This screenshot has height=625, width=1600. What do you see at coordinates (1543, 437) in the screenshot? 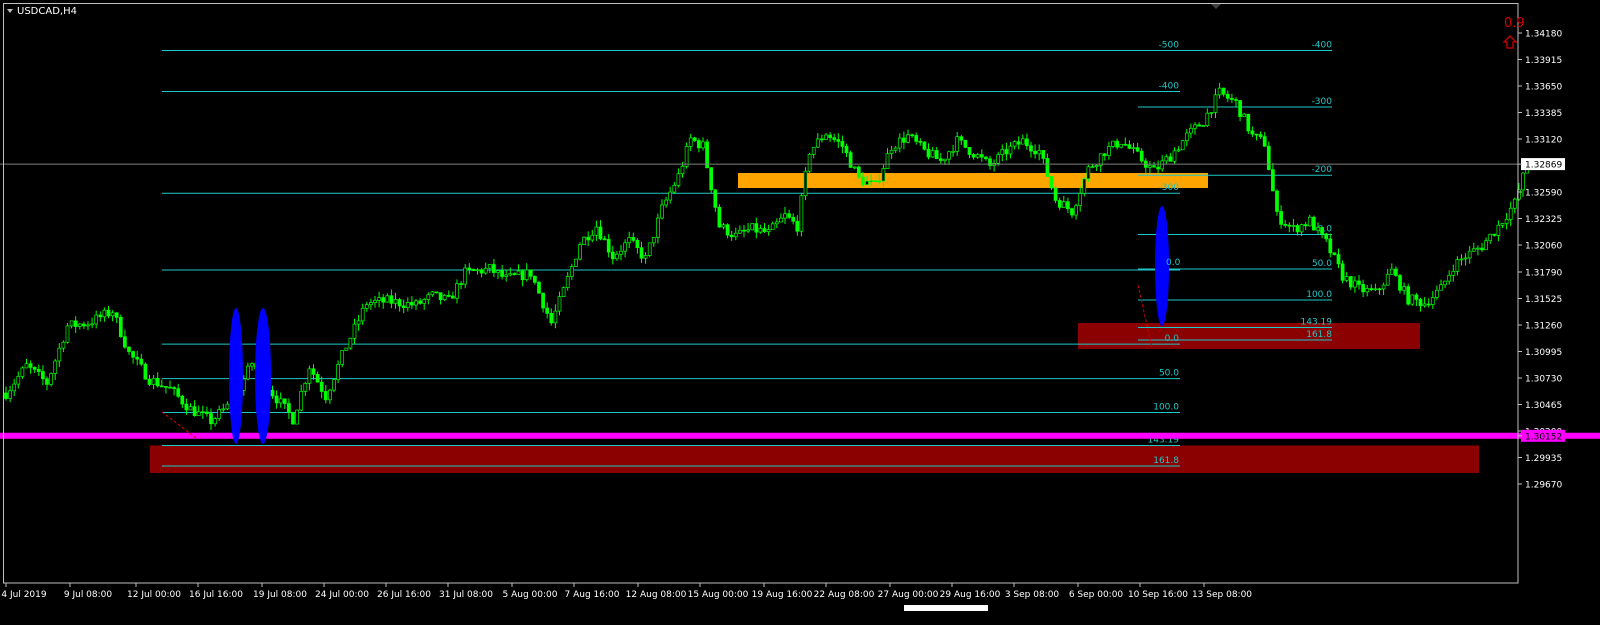
I see `y-tick-label: 1.30152` at bounding box center [1543, 437].